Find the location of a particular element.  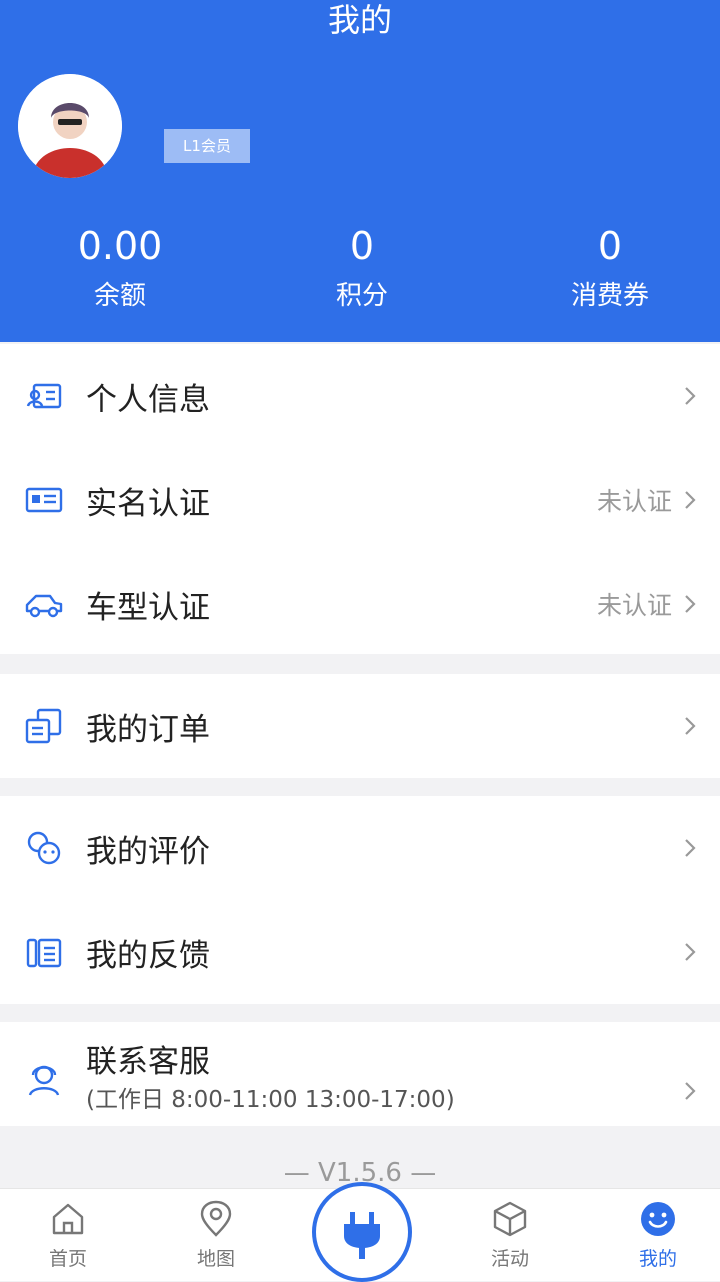

reviews-row: 我的评价 is located at coordinates (360, 848).